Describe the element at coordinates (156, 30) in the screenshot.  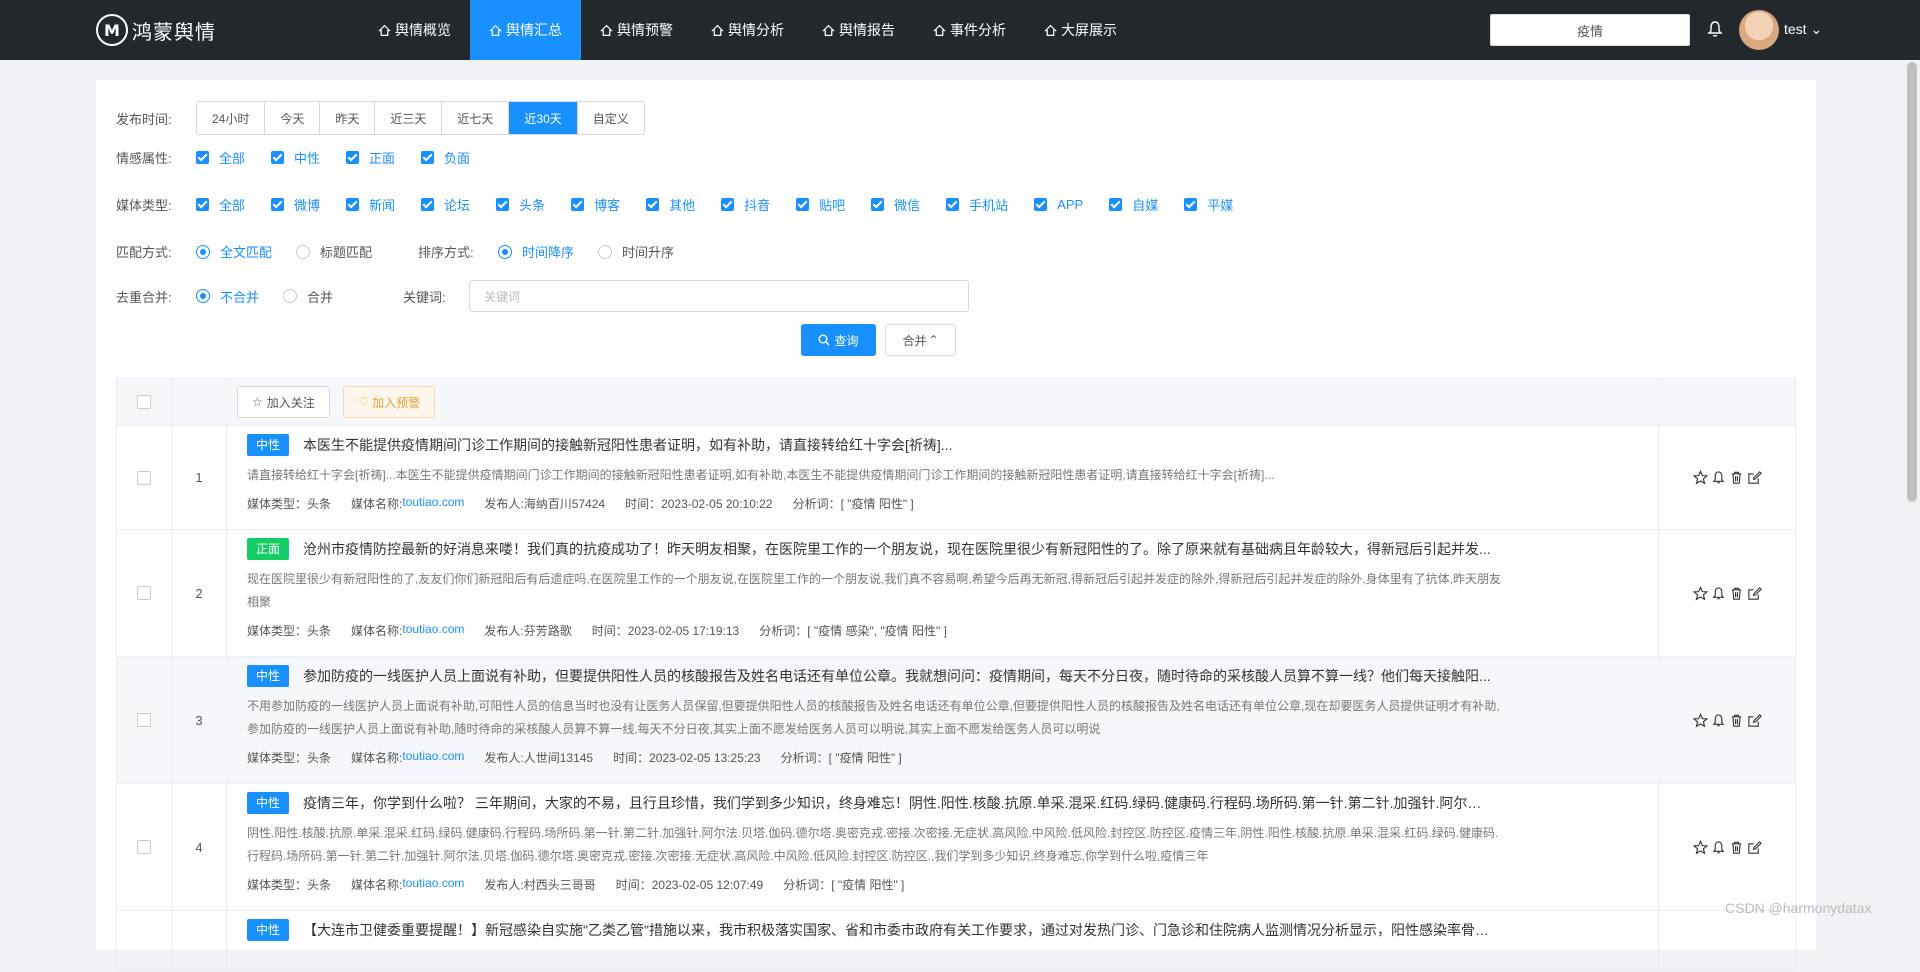
I see `brand-logo: M 鸿蒙舆情` at that location.